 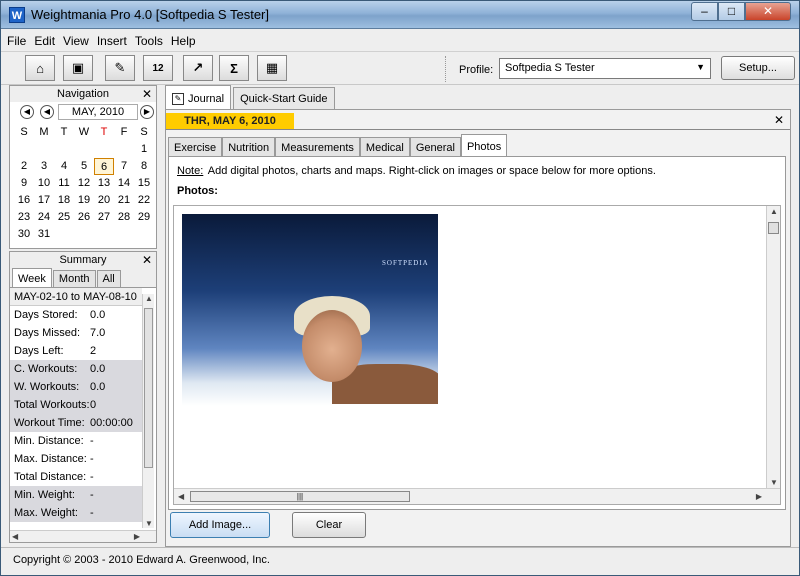 What do you see at coordinates (477, 496) in the screenshot?
I see `photo-horizontal-scrollbar: ◀ ||| ▶` at bounding box center [477, 496].